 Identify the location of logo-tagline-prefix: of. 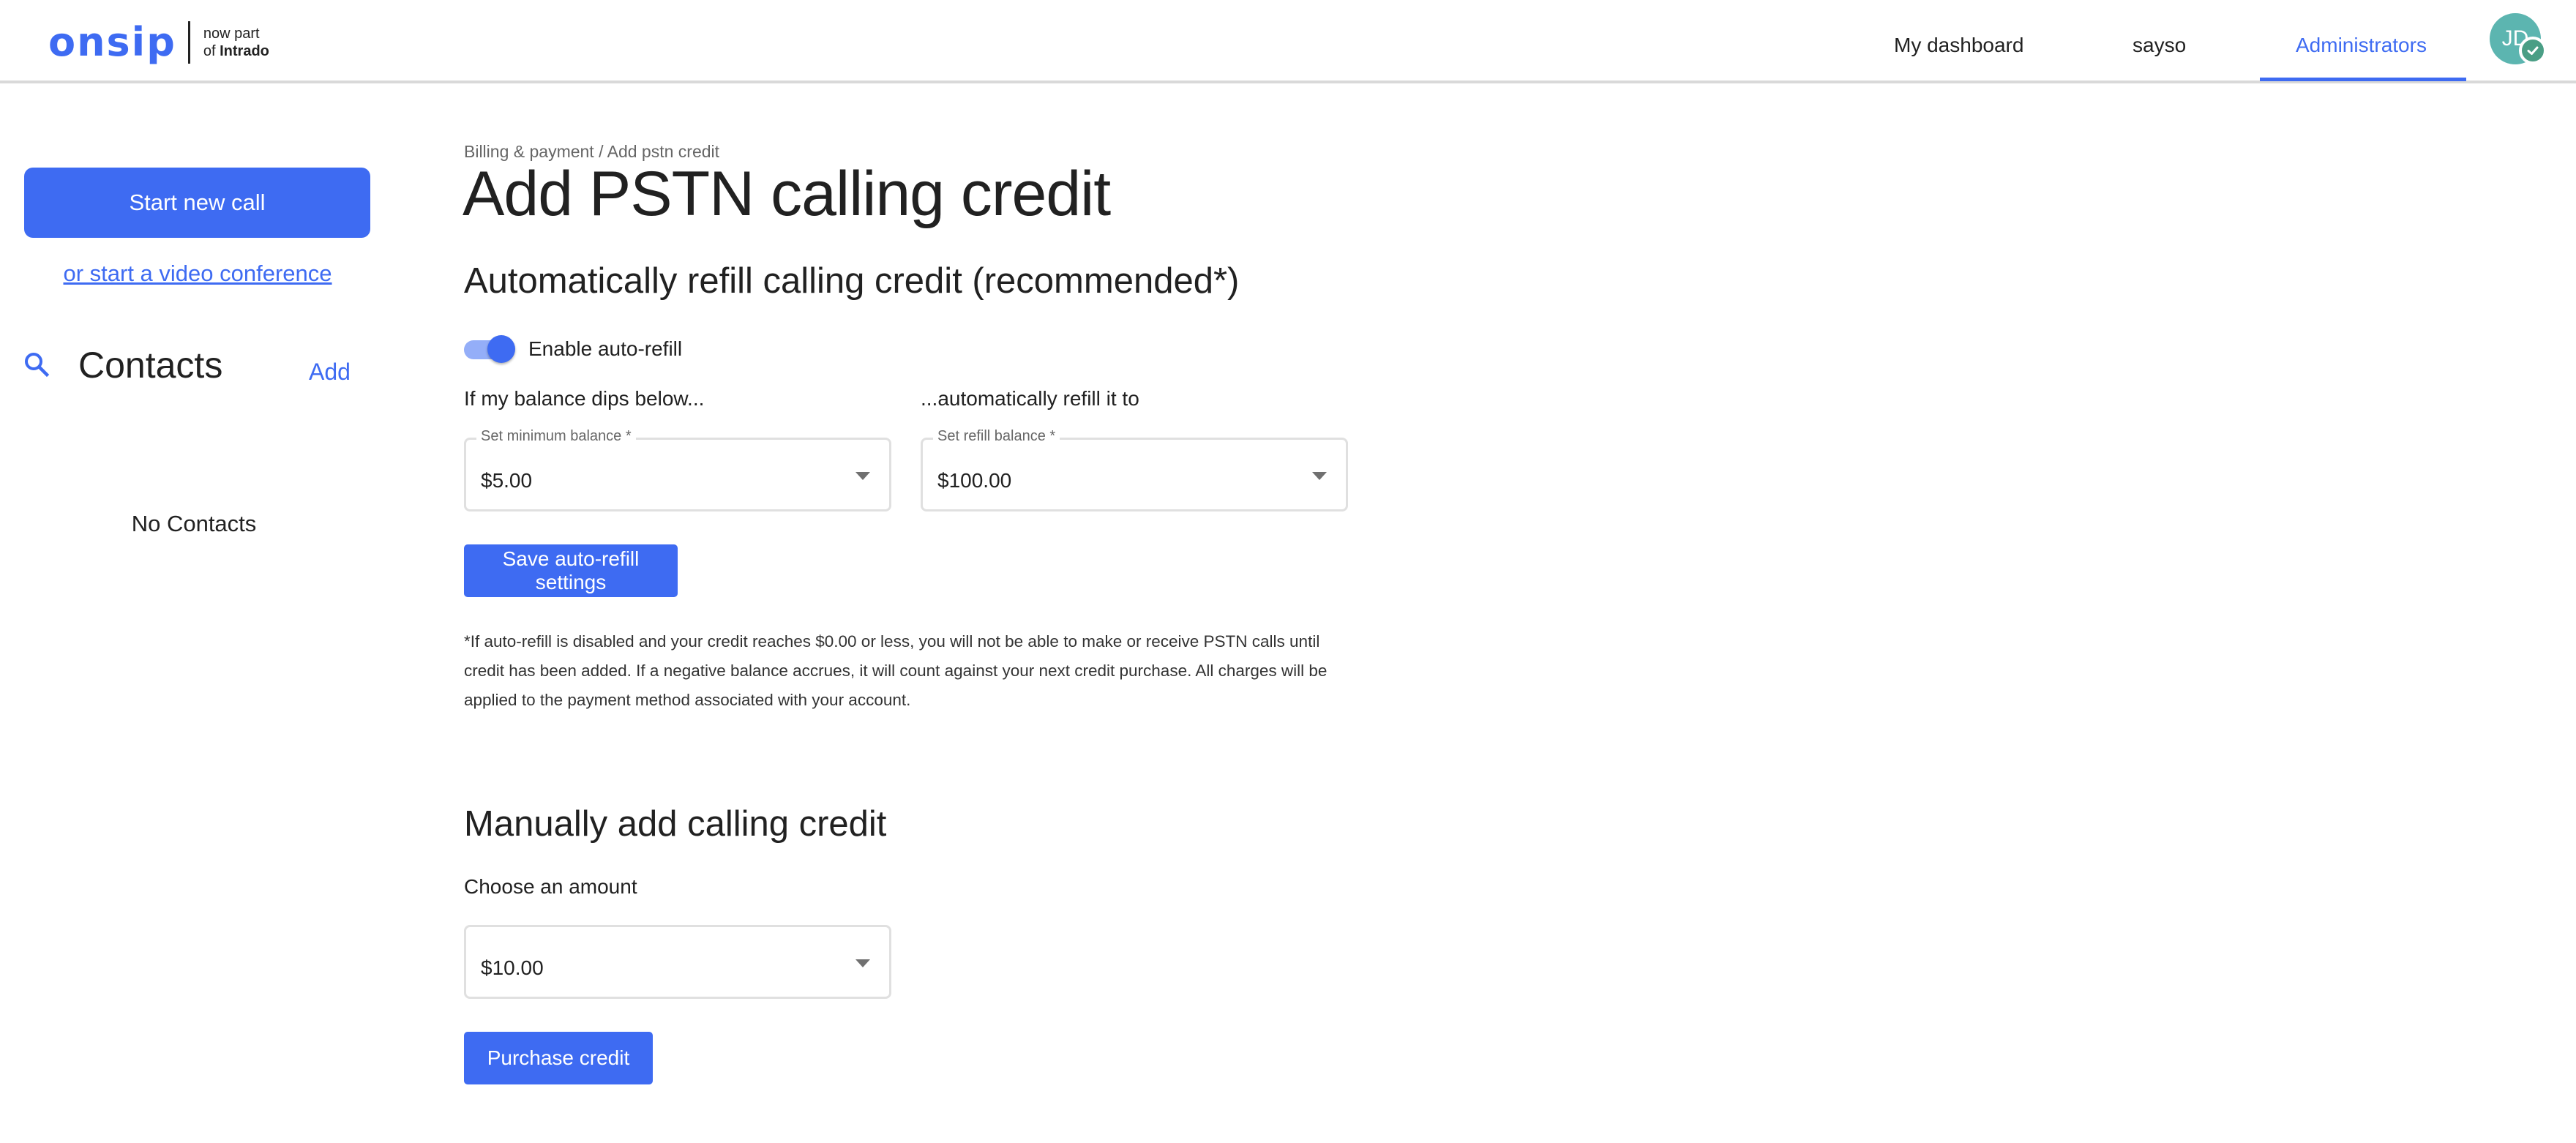
(211, 51).